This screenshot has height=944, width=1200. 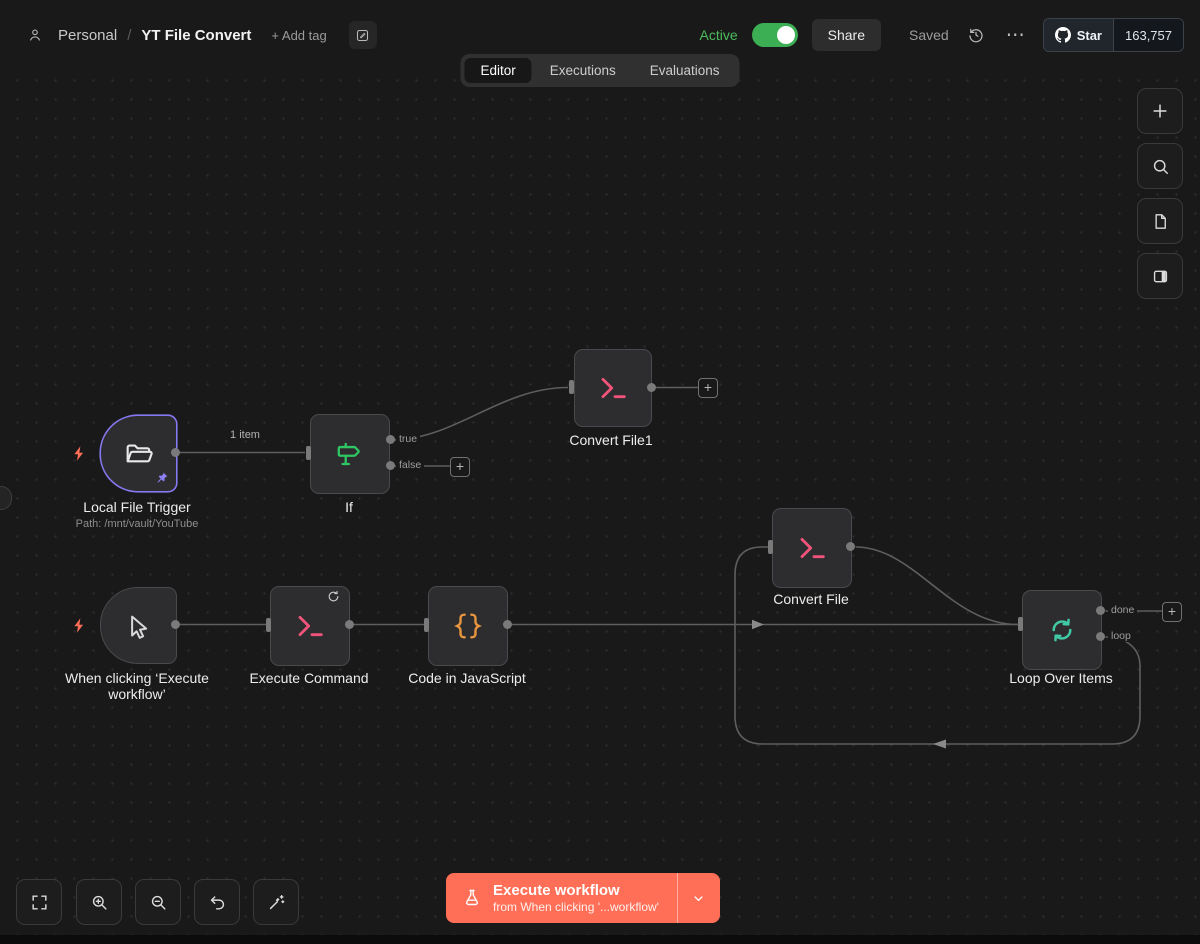 I want to click on workflow-title: YT File Convert, so click(x=196, y=35).